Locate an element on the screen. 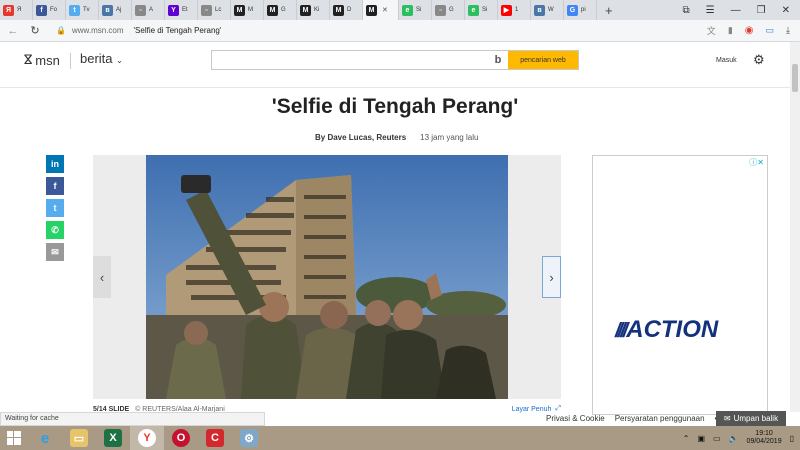 This screenshot has width=800, height=450. section-menu: berita ⌄ is located at coordinates (101, 58).